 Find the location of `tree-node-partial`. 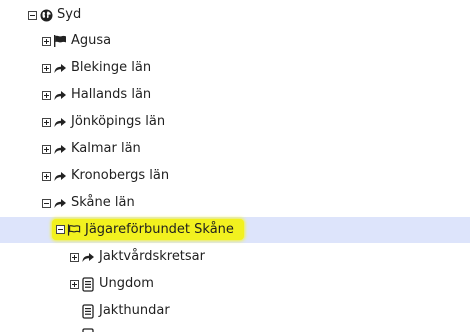

tree-node-partial is located at coordinates (90, 330).